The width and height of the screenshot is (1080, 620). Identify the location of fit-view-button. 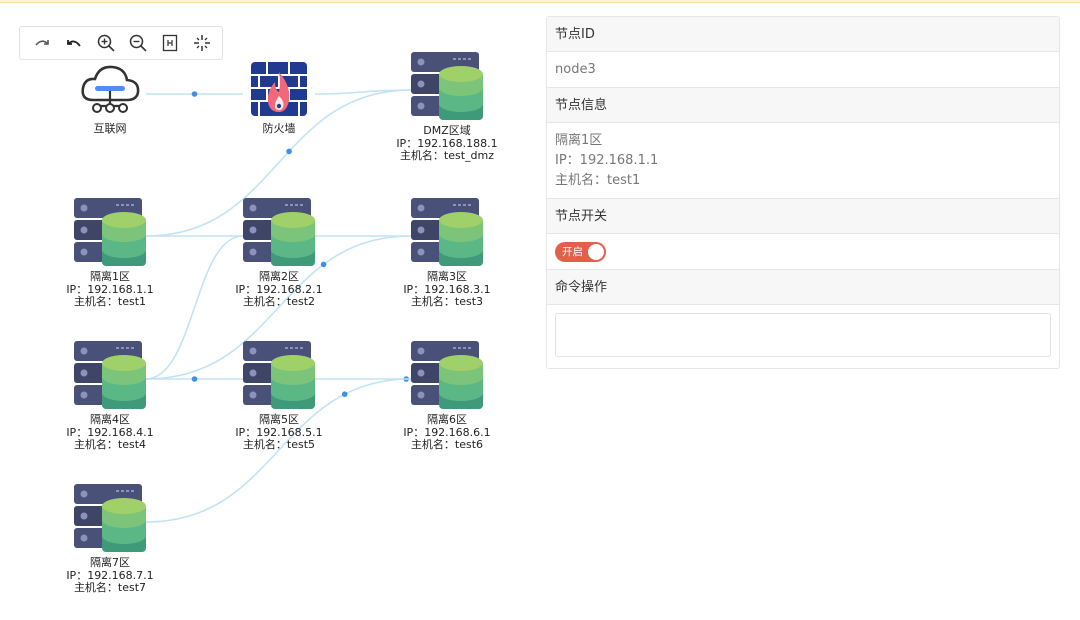
(170, 43).